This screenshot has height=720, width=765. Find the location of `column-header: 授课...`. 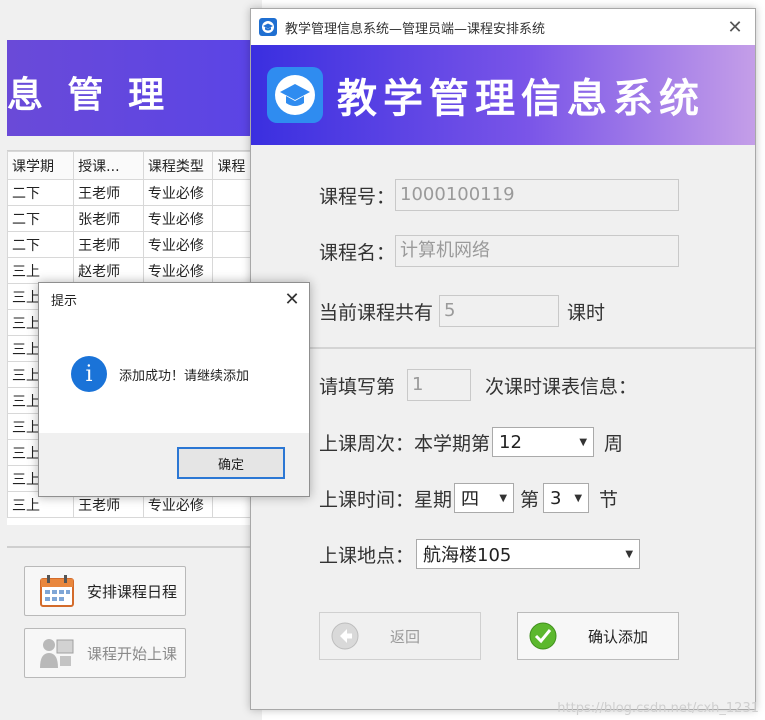

column-header: 授课... is located at coordinates (108, 165).